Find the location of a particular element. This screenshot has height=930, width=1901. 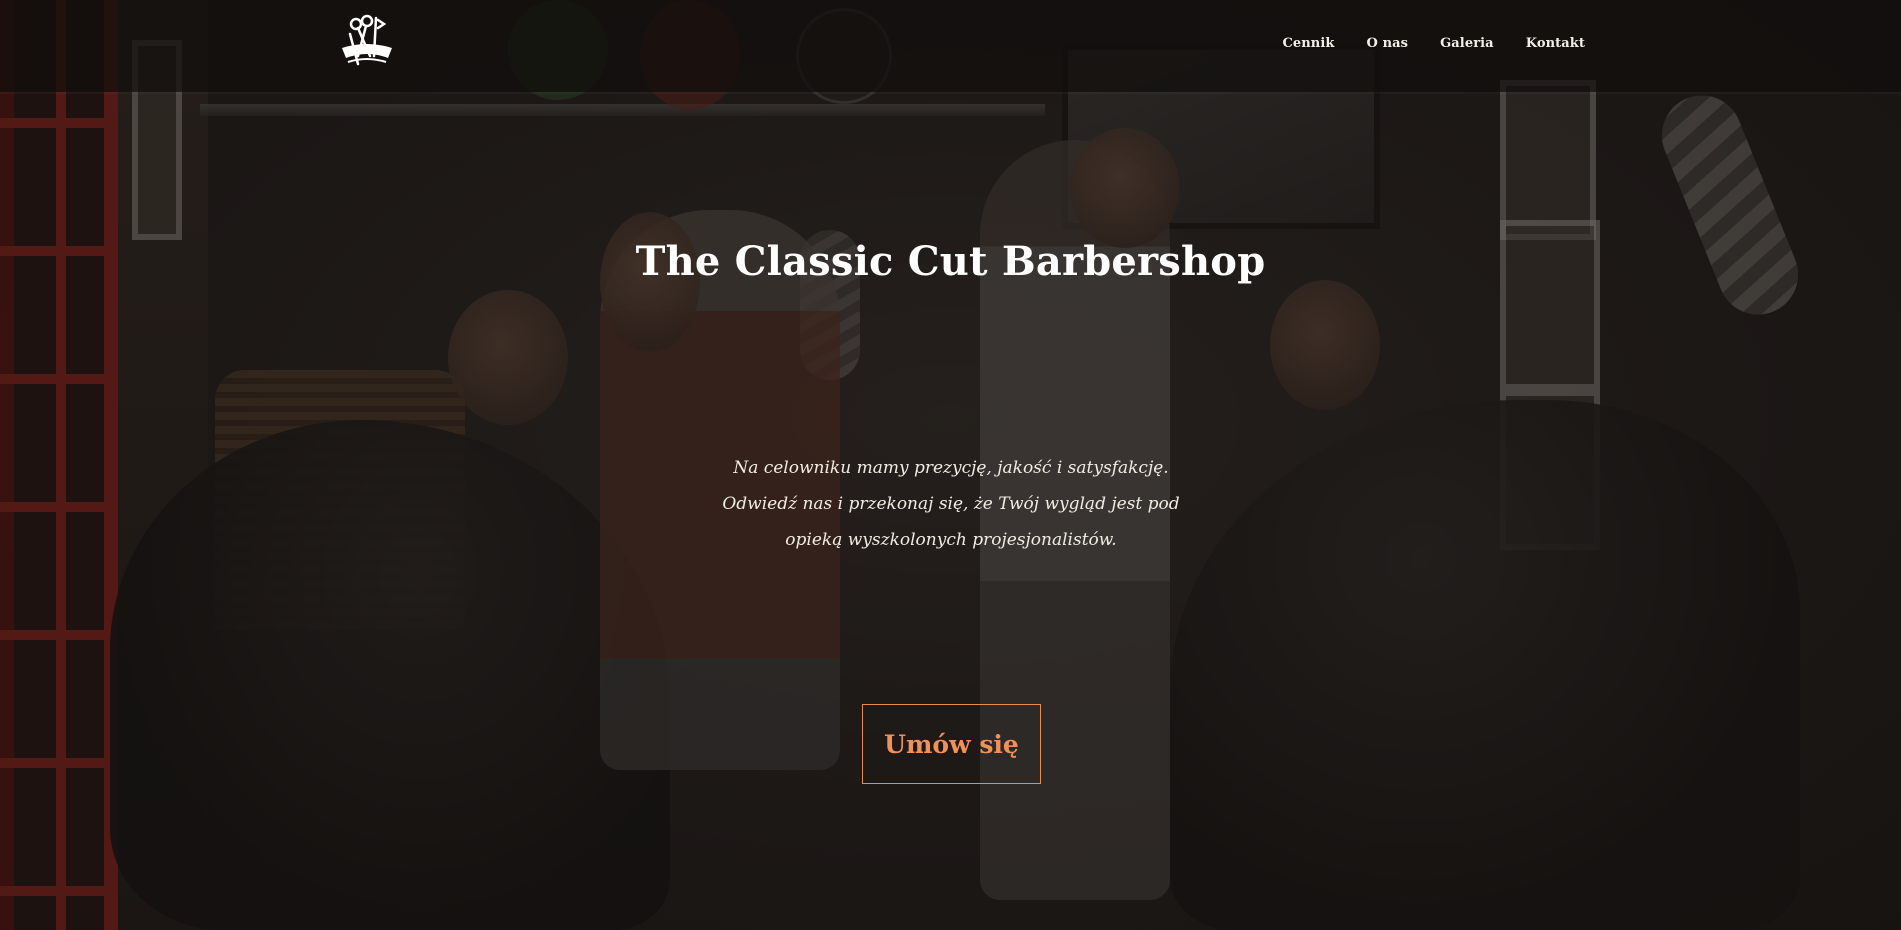

nav-menu: Cennik O nas Galeria Kontakt is located at coordinates (1433, 43).